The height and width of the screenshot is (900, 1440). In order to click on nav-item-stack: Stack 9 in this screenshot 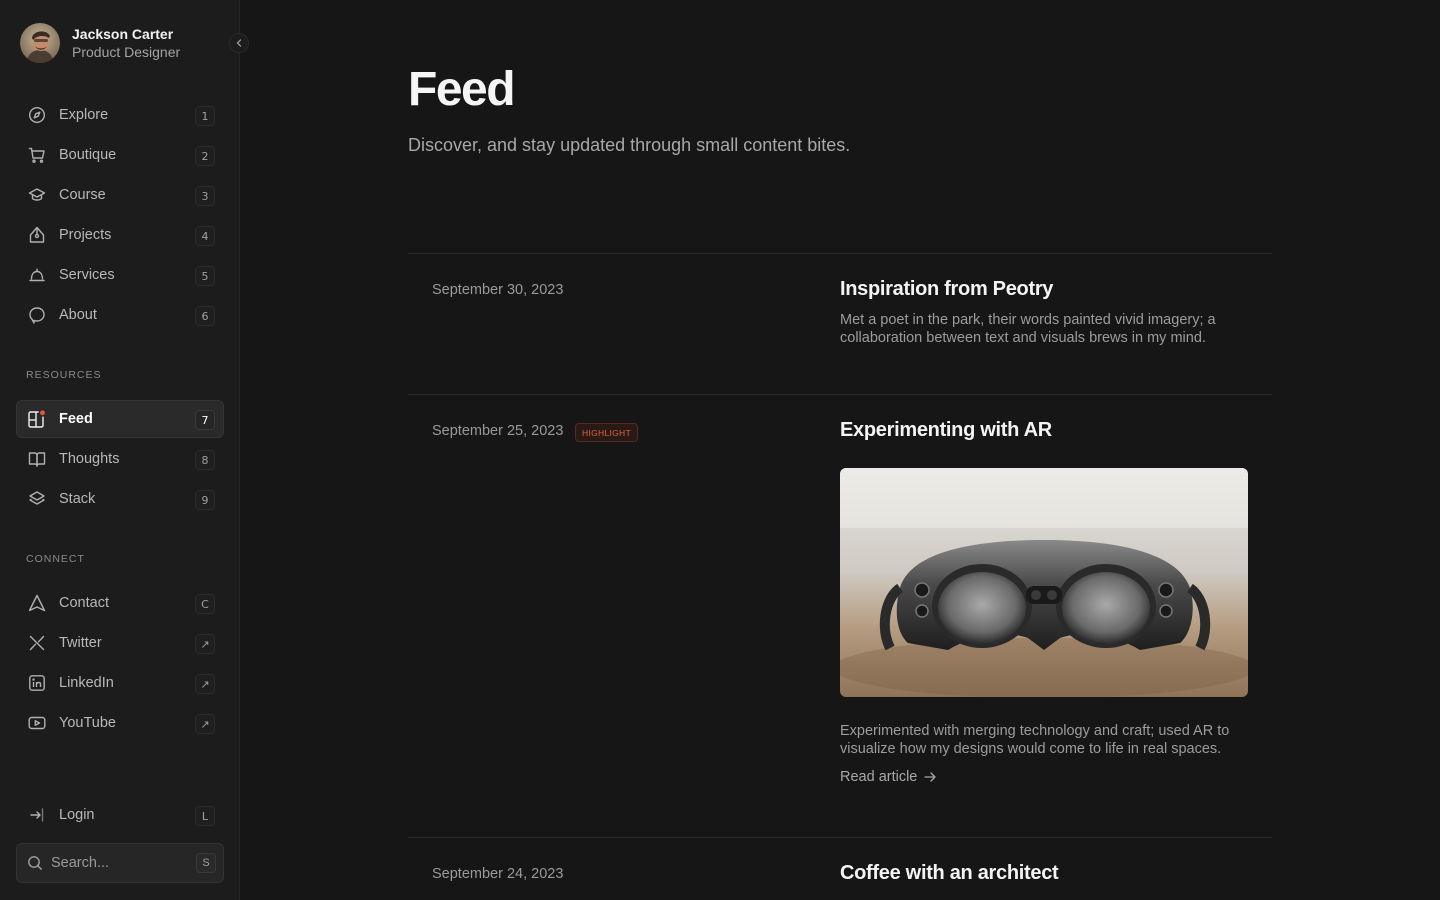, I will do `click(120, 499)`.